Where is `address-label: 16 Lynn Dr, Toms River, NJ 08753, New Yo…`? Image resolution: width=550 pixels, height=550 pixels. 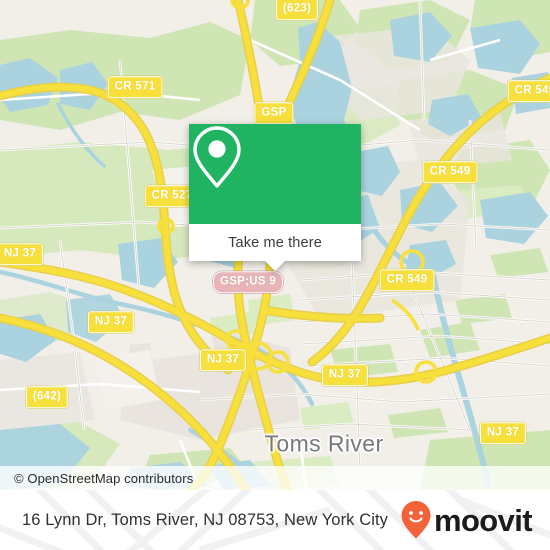
address-label: 16 Lynn Dr, Toms River, NJ 08753, New Yo… is located at coordinates (205, 519).